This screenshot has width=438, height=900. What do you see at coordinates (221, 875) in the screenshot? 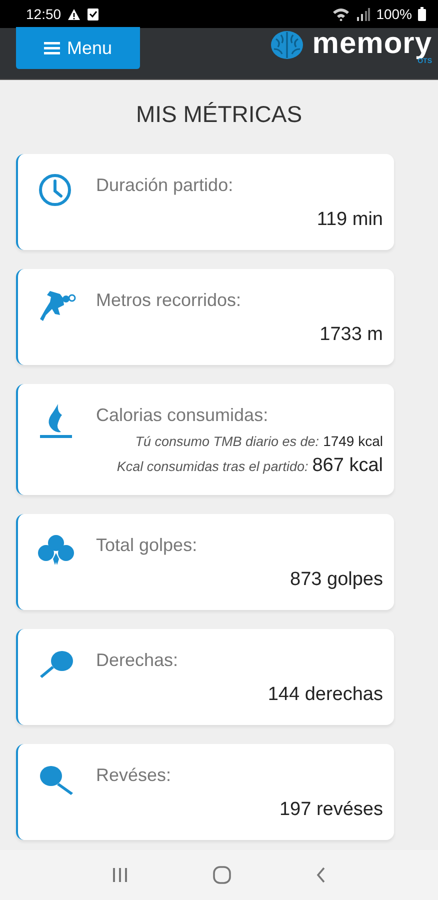
I see `home-icon` at bounding box center [221, 875].